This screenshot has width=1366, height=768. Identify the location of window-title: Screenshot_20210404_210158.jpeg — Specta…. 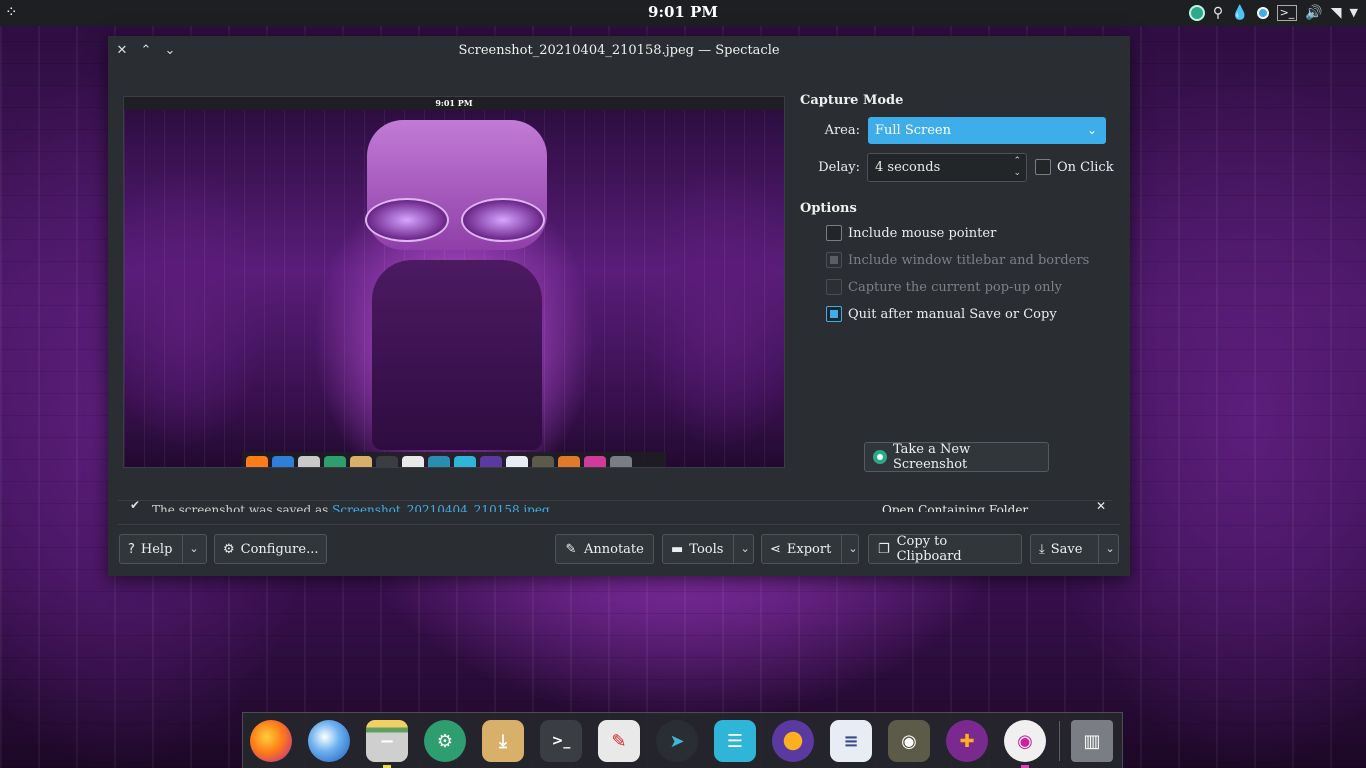
(619, 50).